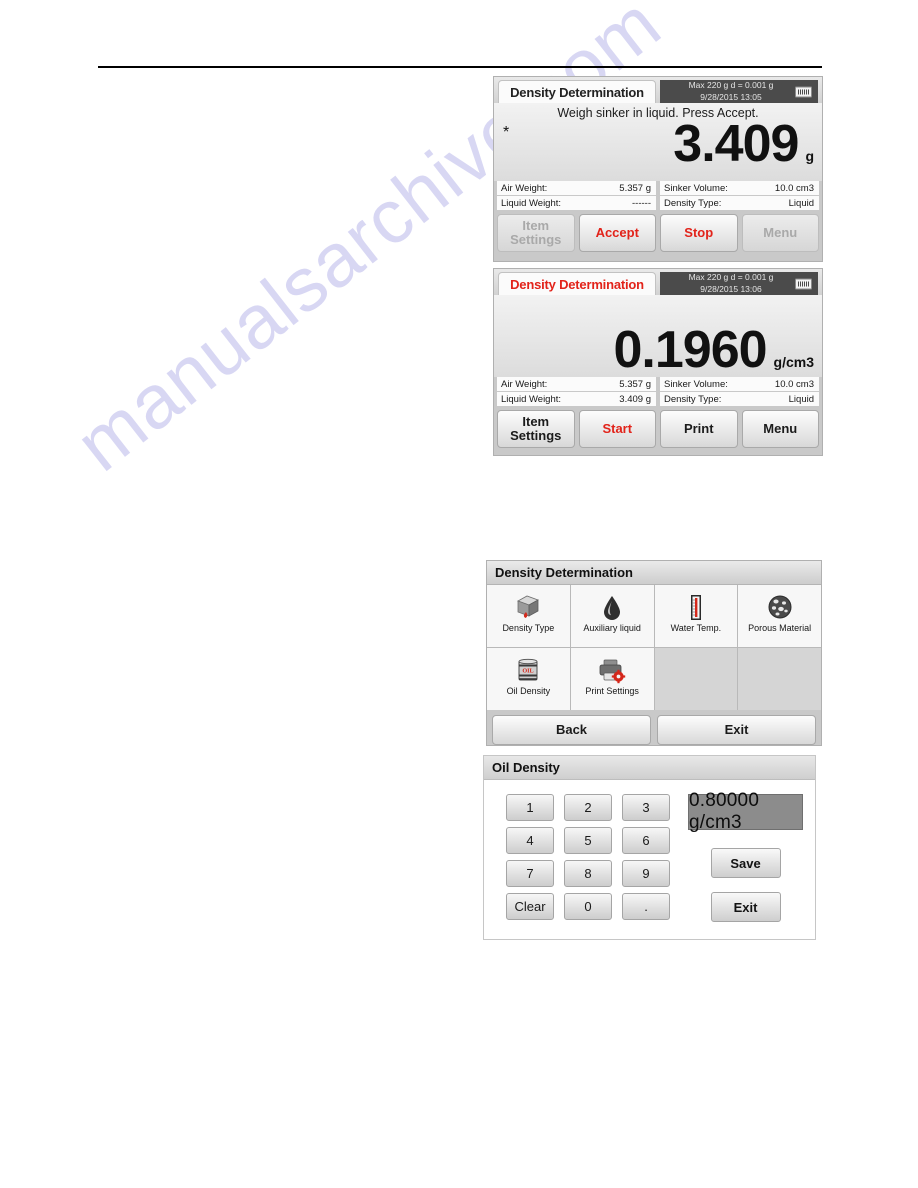 This screenshot has width=918, height=1188. I want to click on save-button: Save, so click(745, 863).